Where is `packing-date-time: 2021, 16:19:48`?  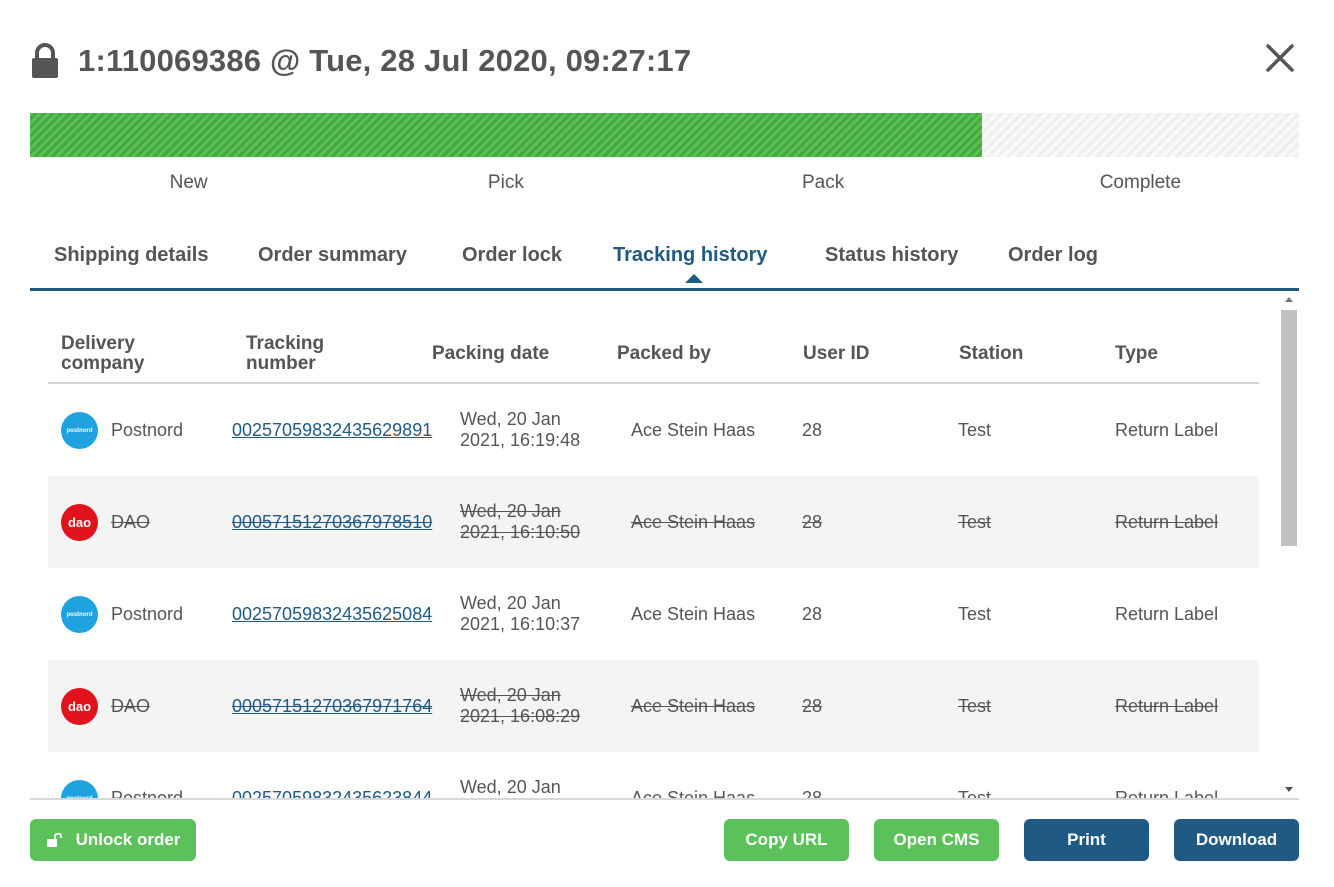
packing-date-time: 2021, 16:19:48 is located at coordinates (520, 440).